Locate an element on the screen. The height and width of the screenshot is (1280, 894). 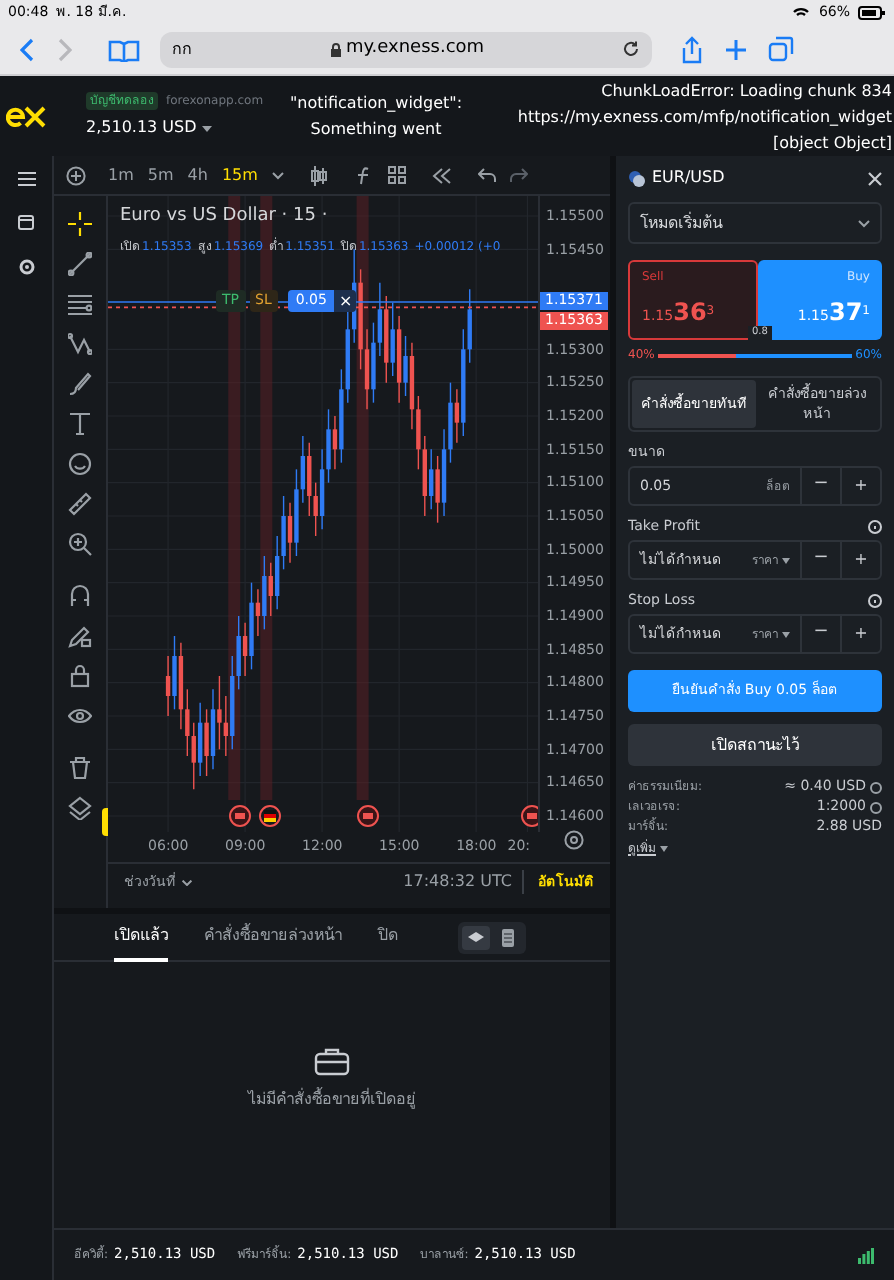
redo-icon is located at coordinates (518, 175).